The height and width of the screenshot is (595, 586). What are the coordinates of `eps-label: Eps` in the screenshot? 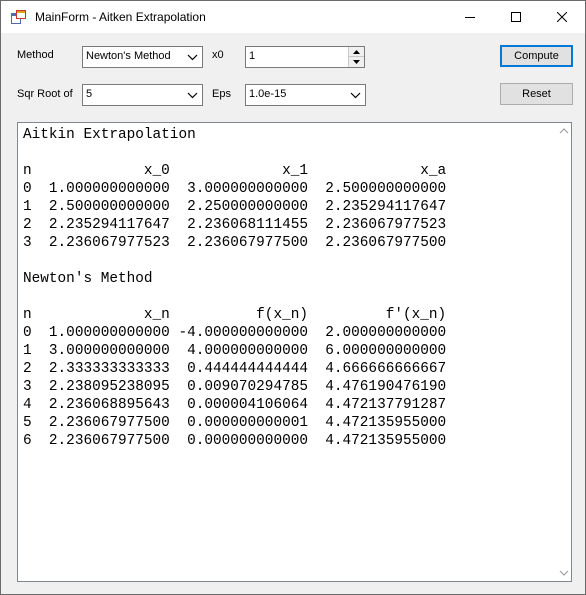 It's located at (221, 94).